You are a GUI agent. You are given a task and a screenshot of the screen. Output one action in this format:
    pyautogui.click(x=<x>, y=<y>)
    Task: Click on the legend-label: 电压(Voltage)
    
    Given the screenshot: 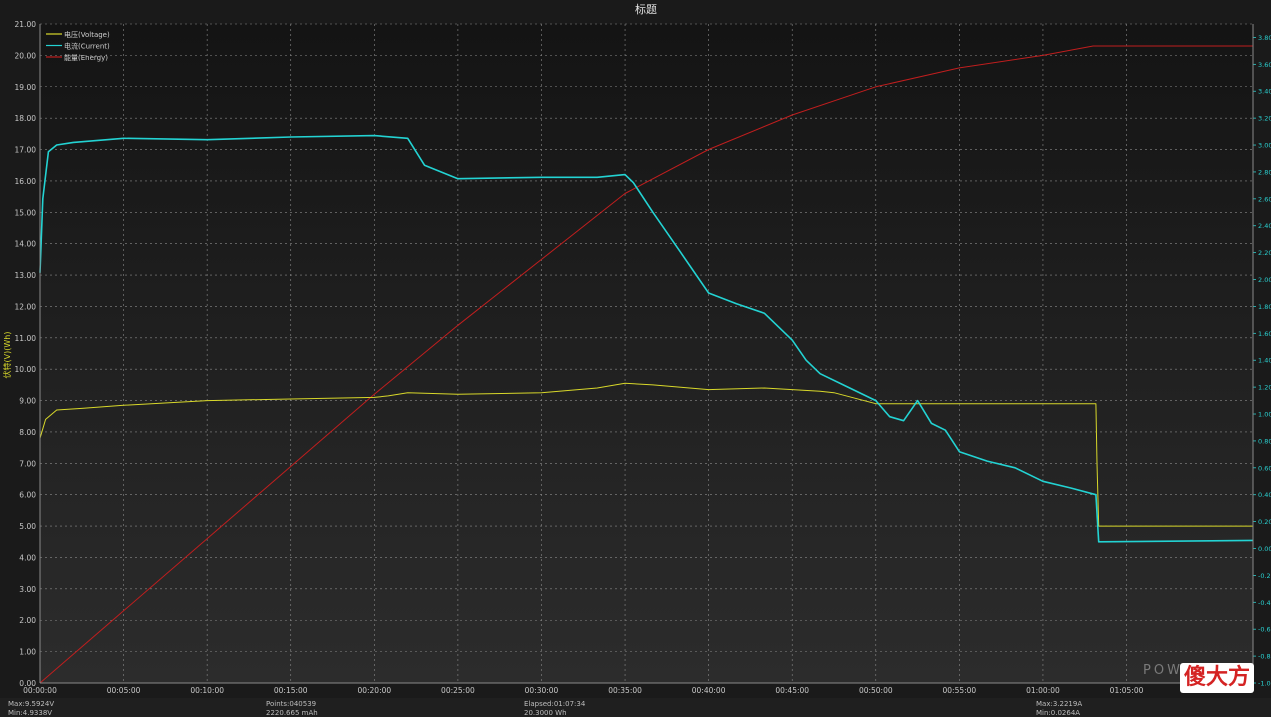 What is the action you would take?
    pyautogui.click(x=87, y=34)
    